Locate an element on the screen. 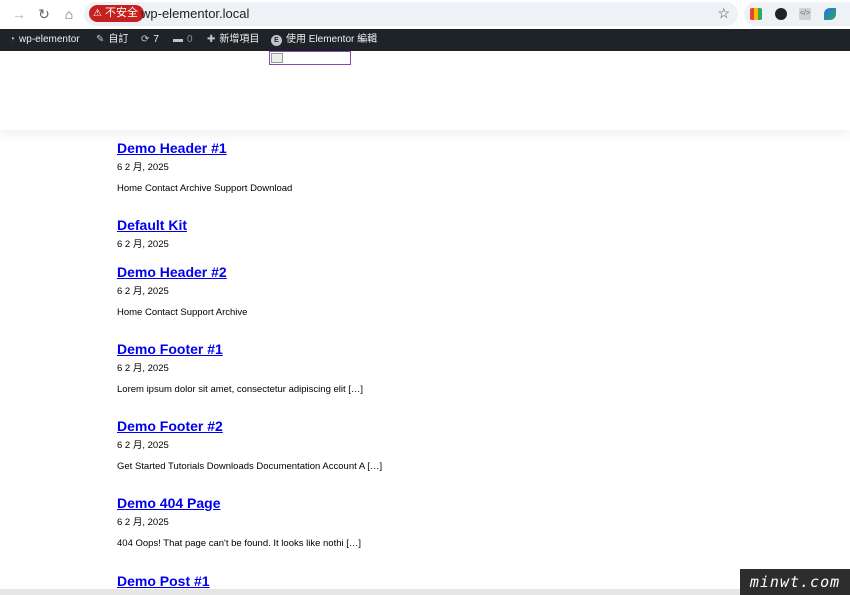  post-title-link: Demo Footer #2 is located at coordinates (249, 426).